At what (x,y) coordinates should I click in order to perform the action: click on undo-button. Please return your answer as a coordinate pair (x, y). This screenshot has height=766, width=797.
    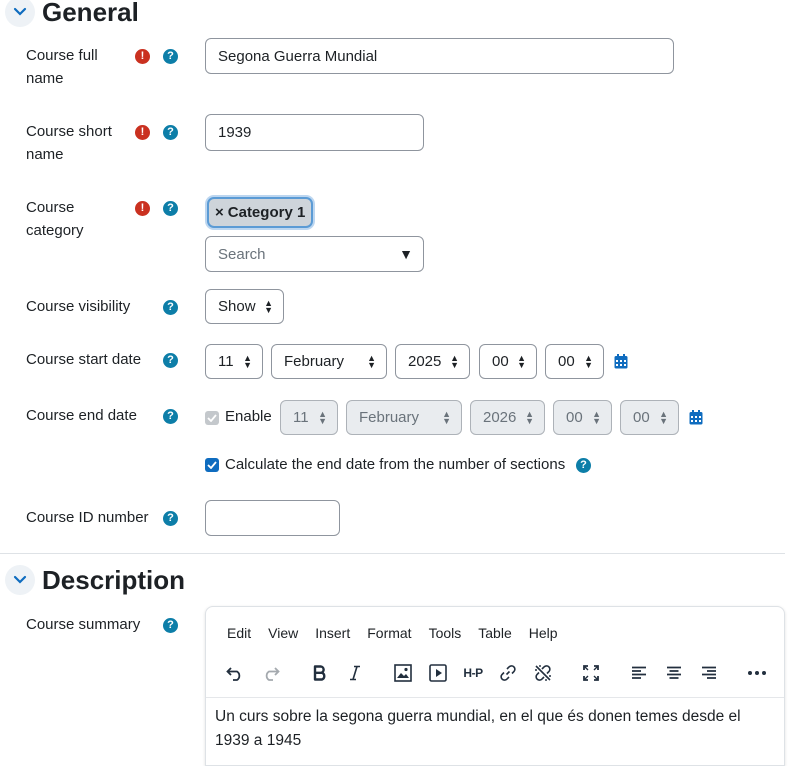
    Looking at the image, I should click on (235, 673).